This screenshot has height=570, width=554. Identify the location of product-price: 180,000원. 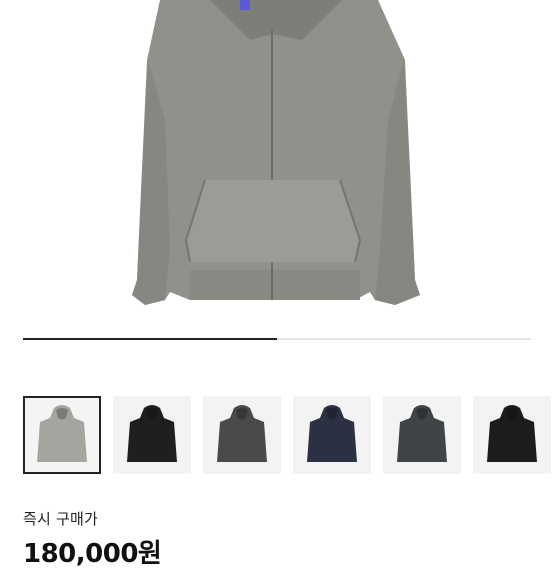
(92, 554).